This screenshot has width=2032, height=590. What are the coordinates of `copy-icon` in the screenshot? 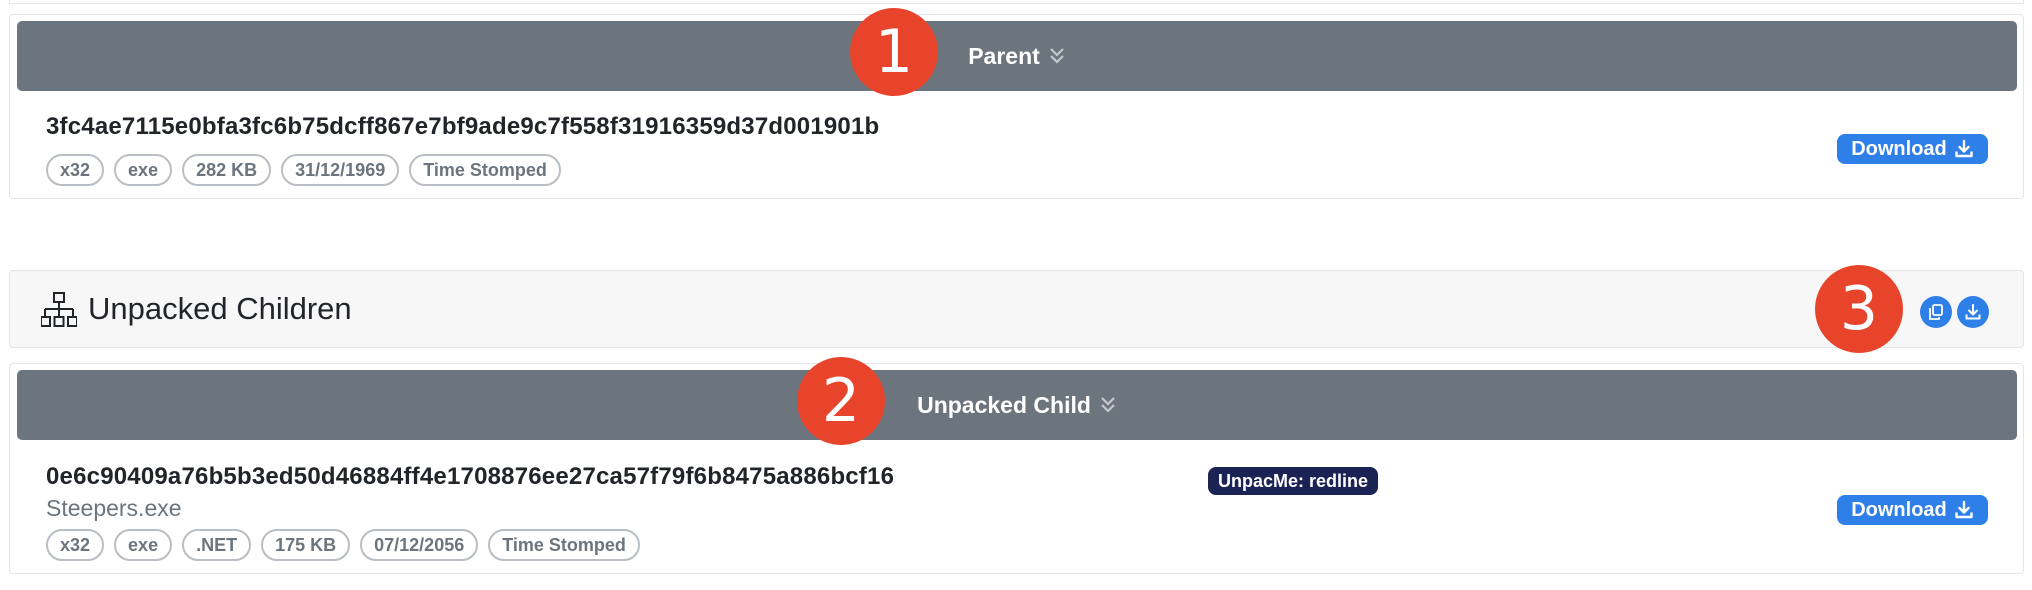 It's located at (1936, 312).